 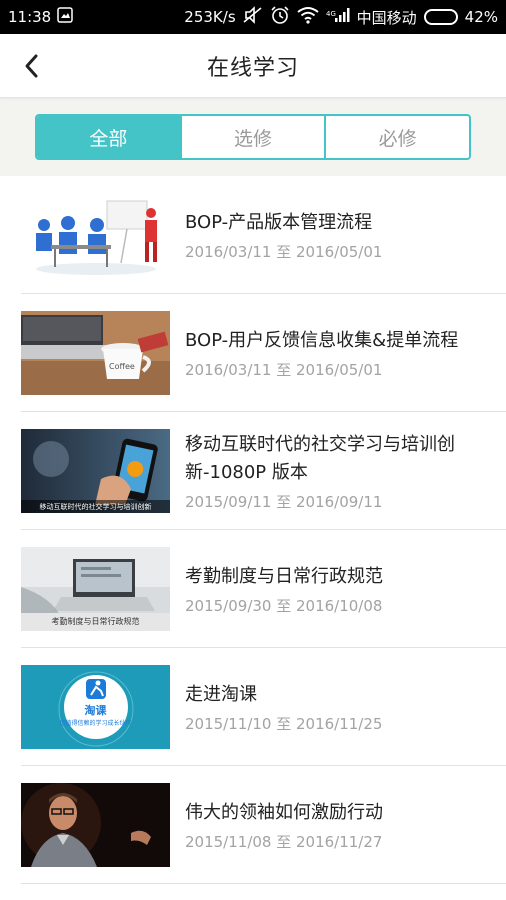 I want to click on course-date: 2015/09/30 至 2016/10/08, so click(x=284, y=605).